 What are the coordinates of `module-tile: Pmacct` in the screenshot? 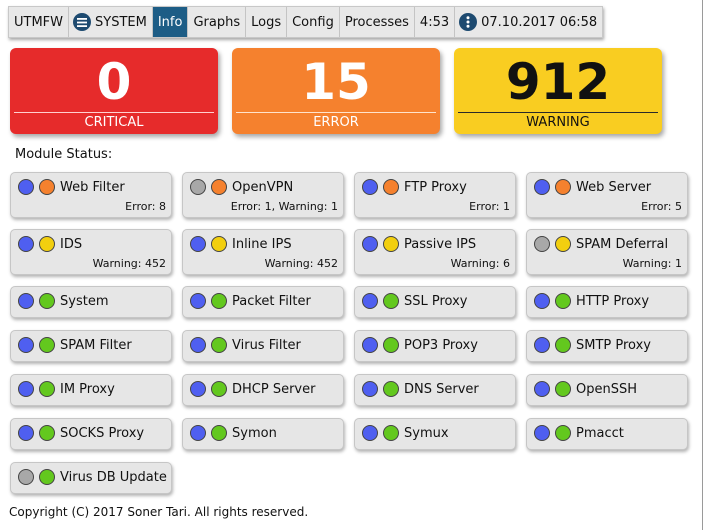 It's located at (607, 434).